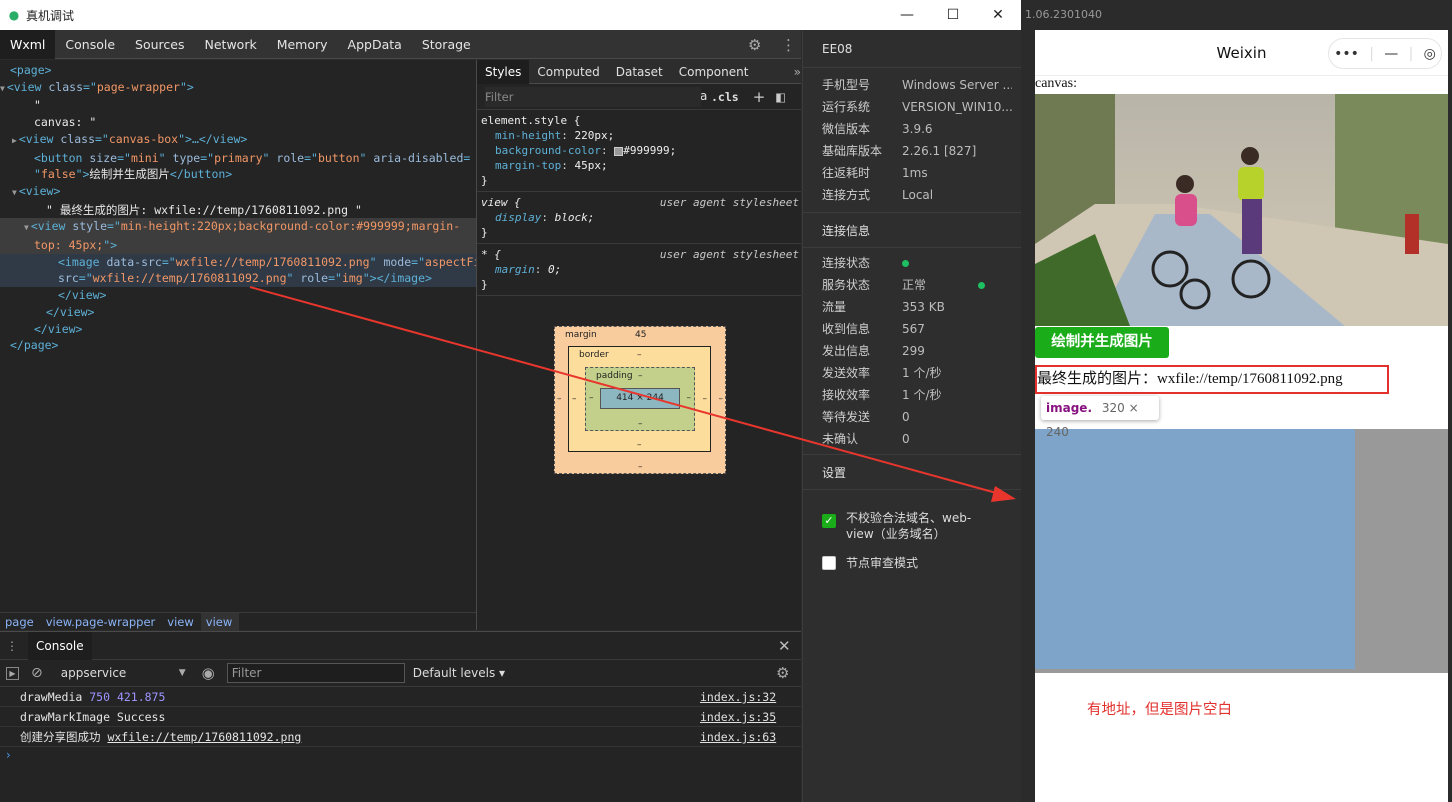 This screenshot has width=1452, height=802. I want to click on info-row: 收到信息 567, so click(912, 329).